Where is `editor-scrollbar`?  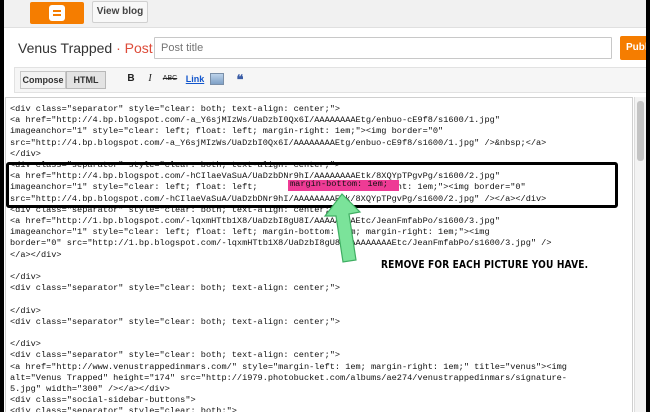 editor-scrollbar is located at coordinates (640, 254).